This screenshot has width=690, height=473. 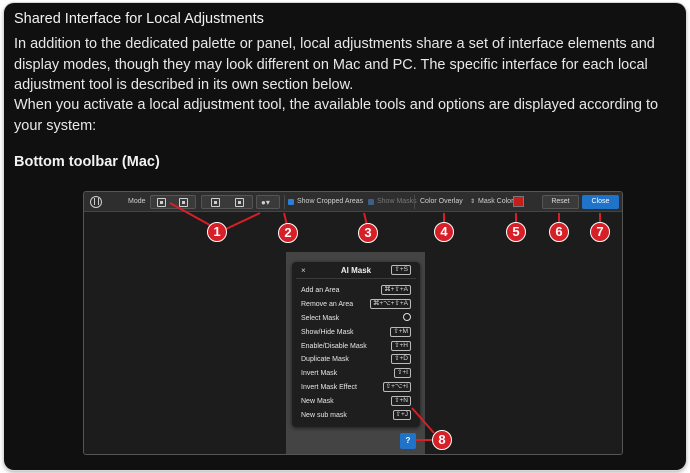 I want to click on callout-2: 2, so click(x=288, y=233).